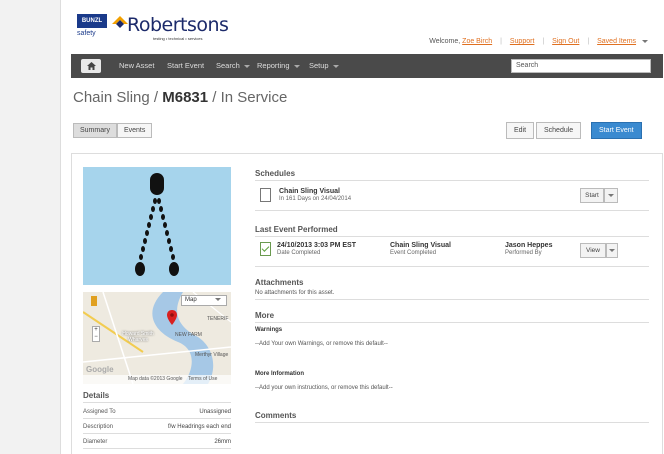 This screenshot has width=664, height=454. What do you see at coordinates (100, 369) in the screenshot?
I see `google-logo: Google` at bounding box center [100, 369].